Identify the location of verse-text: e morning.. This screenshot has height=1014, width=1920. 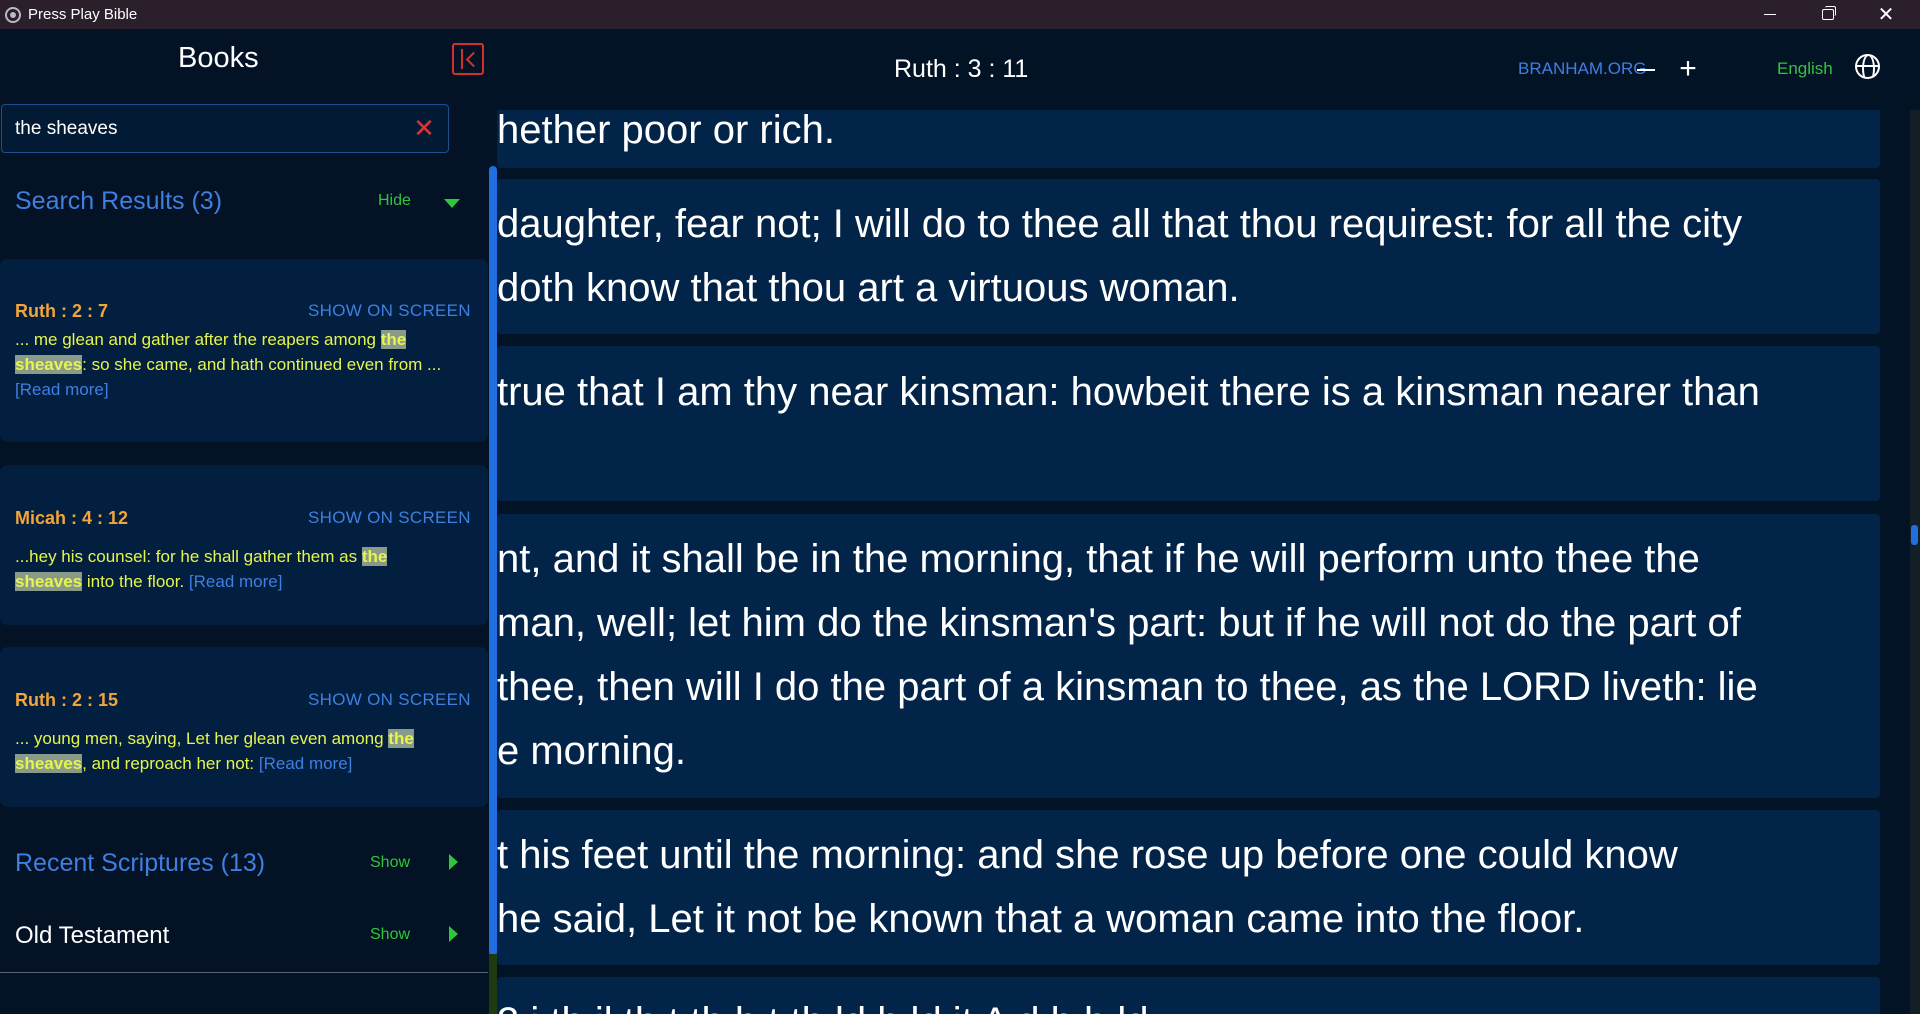
(591, 751).